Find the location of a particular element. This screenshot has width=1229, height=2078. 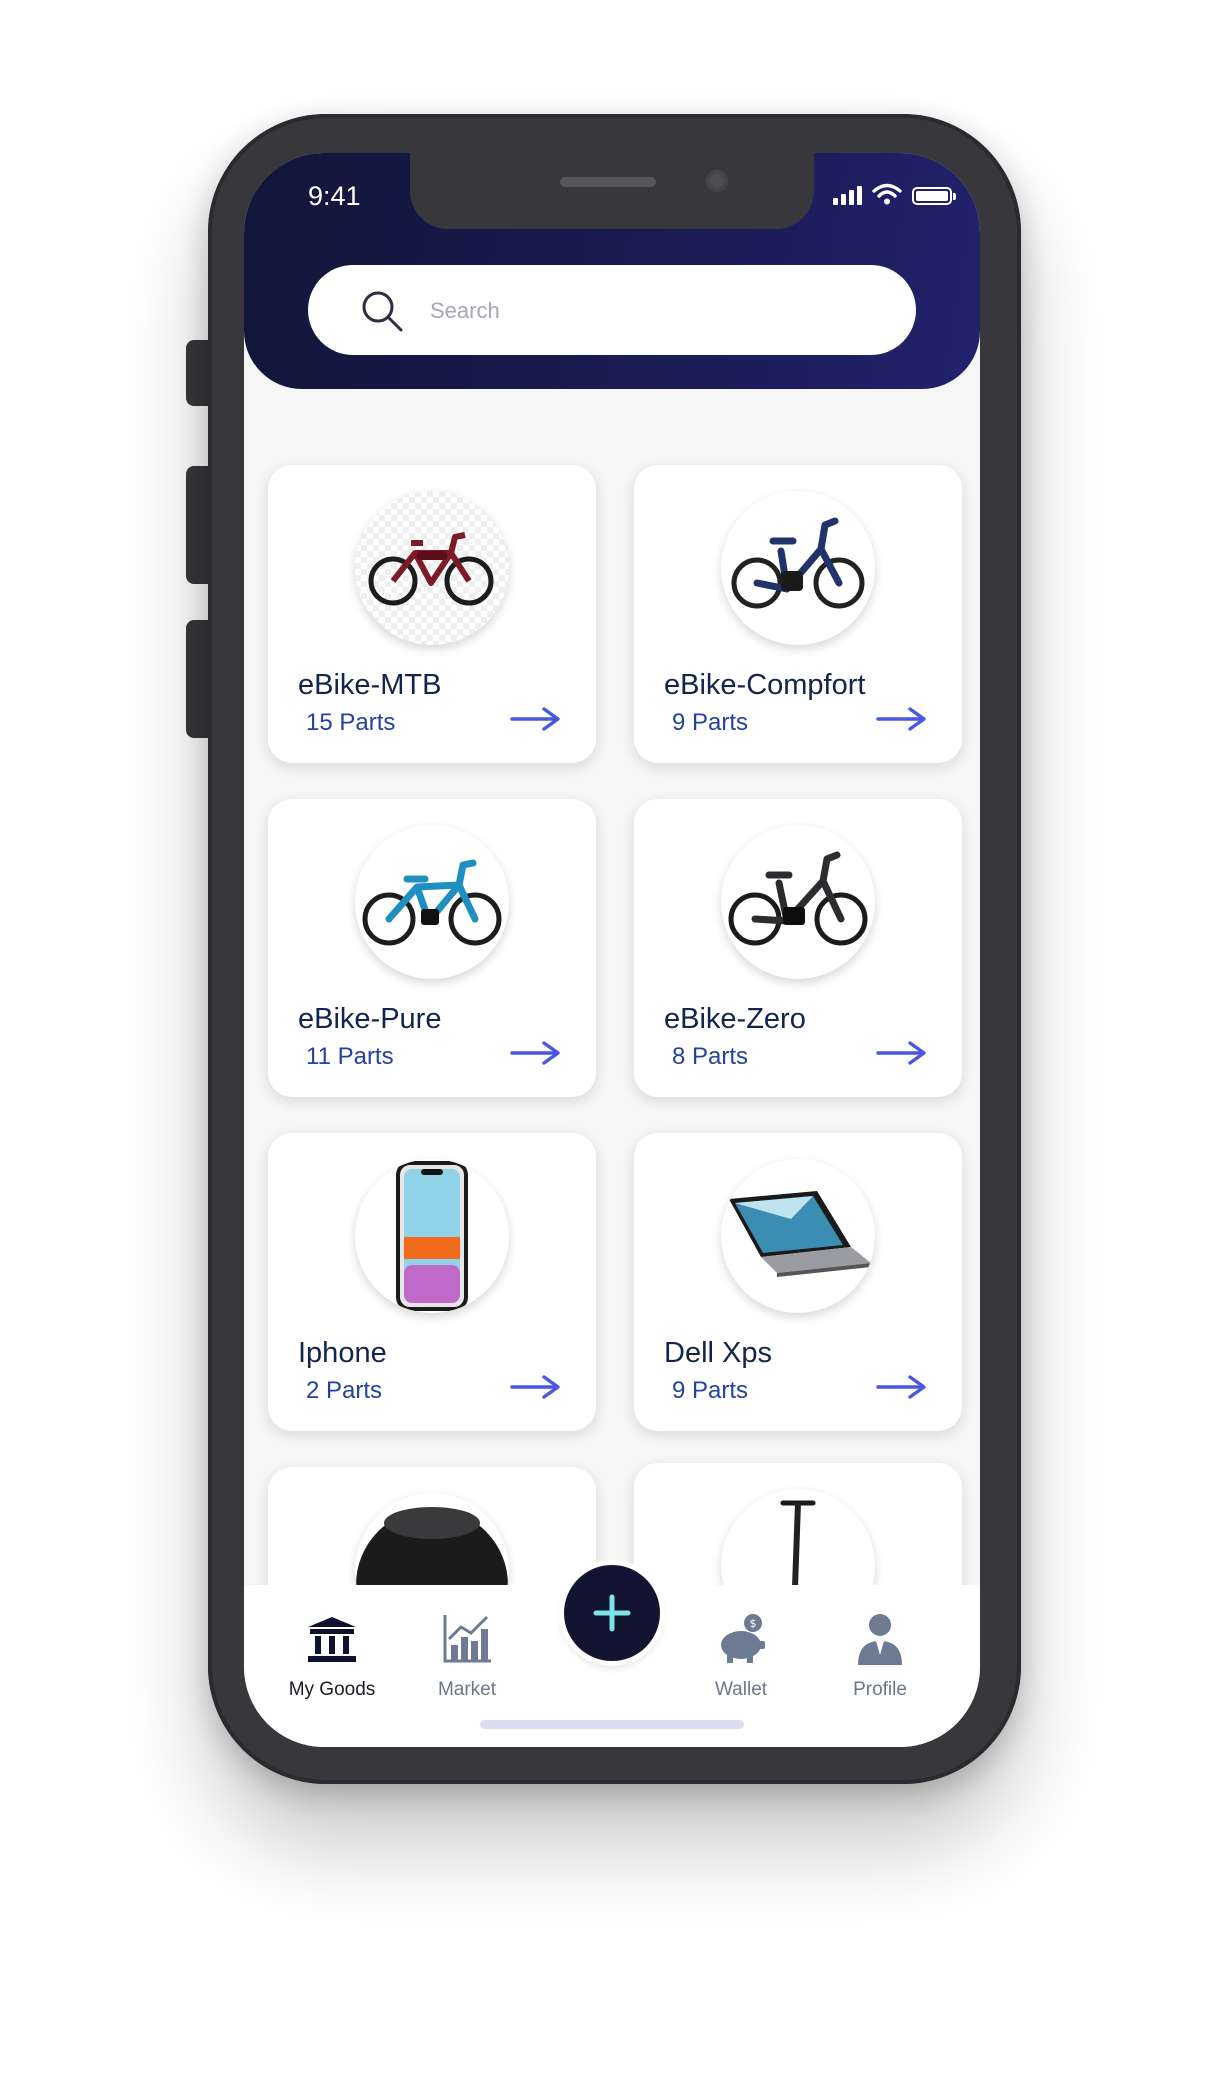

bike-navy-icon is located at coordinates (798, 568).